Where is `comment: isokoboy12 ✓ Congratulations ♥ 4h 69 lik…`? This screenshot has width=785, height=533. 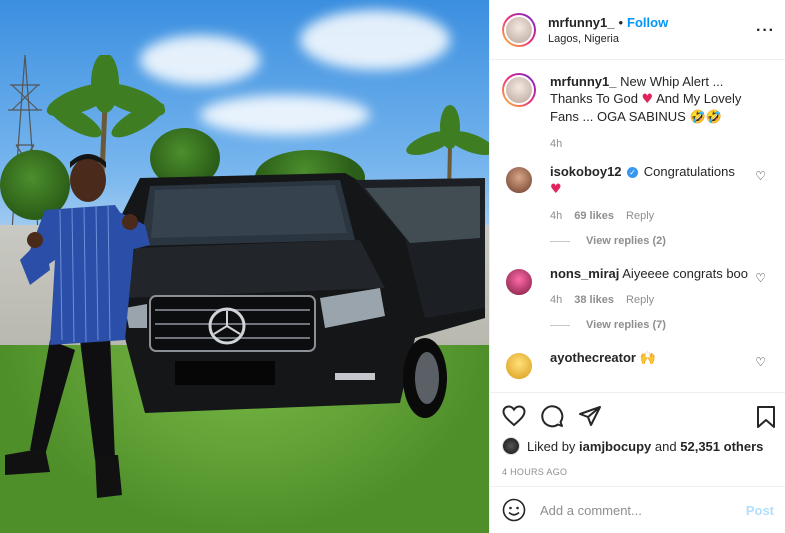
comment: isokoboy12 ✓ Congratulations ♥ 4h 69 lik… is located at coordinates (638, 194).